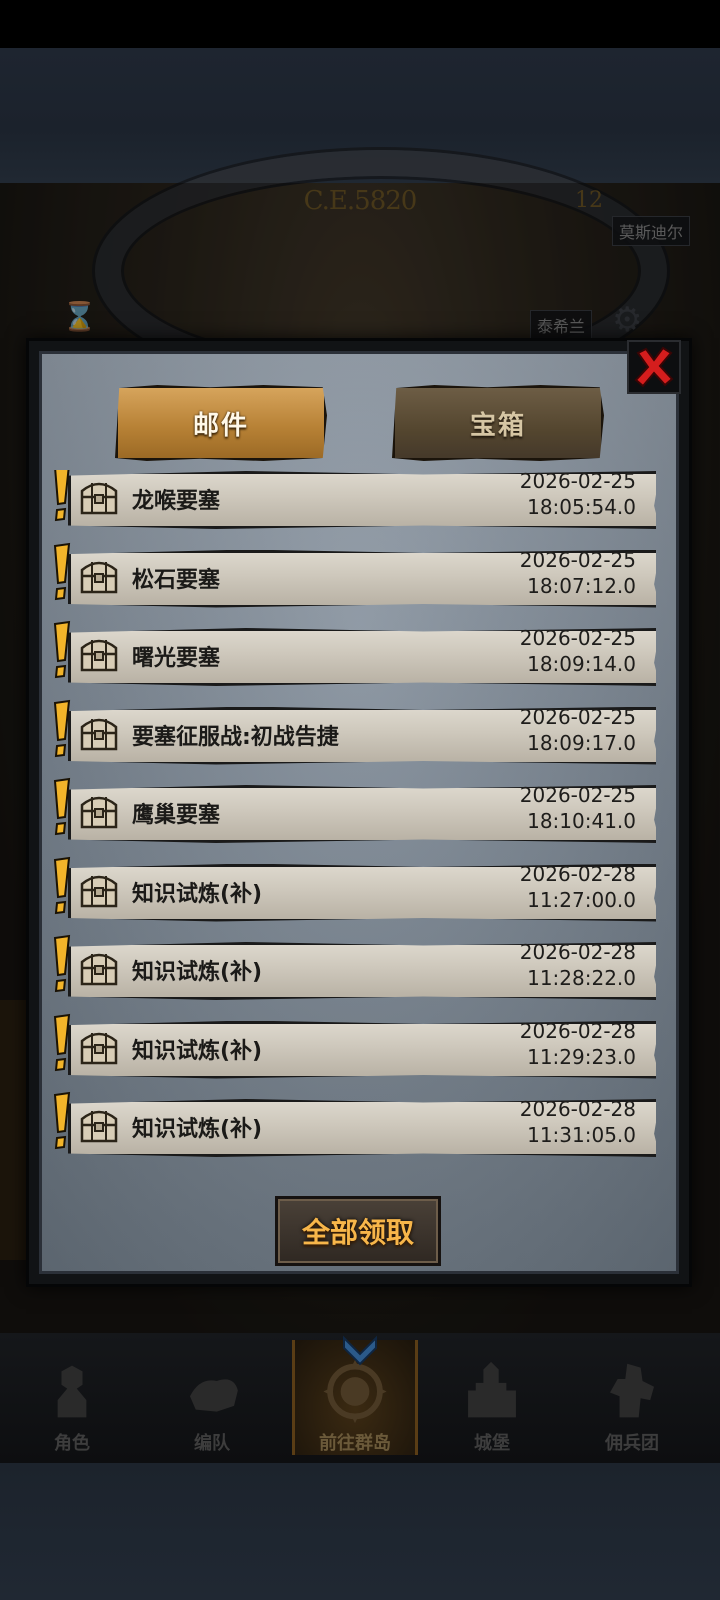 The width and height of the screenshot is (720, 1600). I want to click on mail-time: 18:10:41.0, so click(581, 821).